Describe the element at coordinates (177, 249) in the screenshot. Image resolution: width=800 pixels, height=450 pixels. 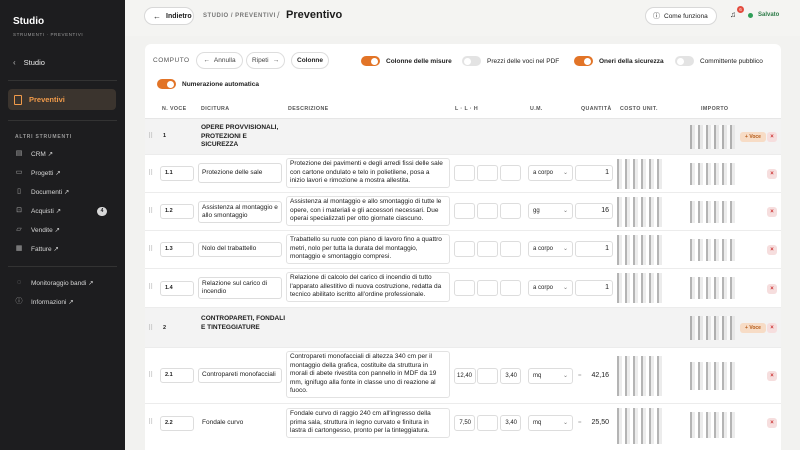
I see `row-number-field: 1.3` at that location.